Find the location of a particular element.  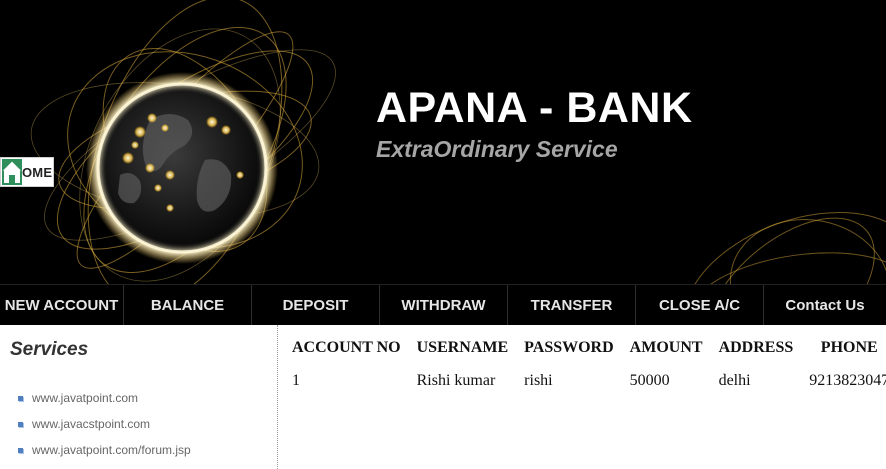

service-link-forum: www.javatpoint.com/forum.jsp is located at coordinates (111, 450).